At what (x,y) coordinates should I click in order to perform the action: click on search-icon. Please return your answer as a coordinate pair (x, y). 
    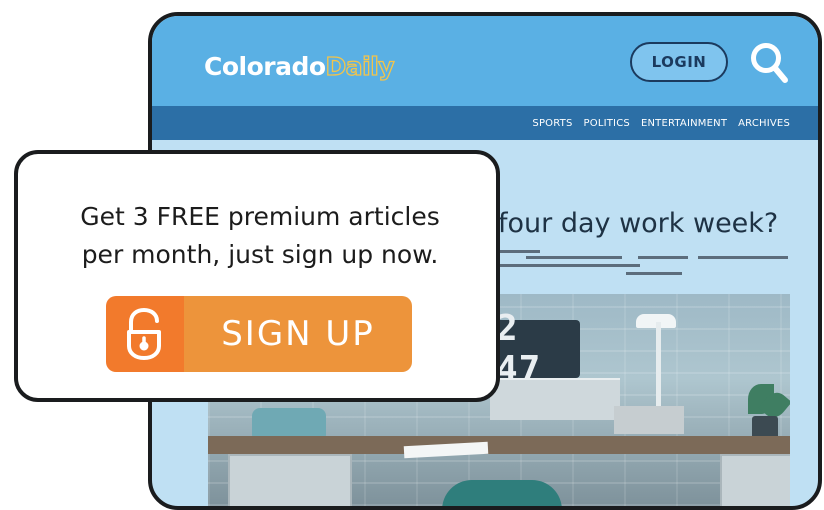
    Looking at the image, I should click on (769, 63).